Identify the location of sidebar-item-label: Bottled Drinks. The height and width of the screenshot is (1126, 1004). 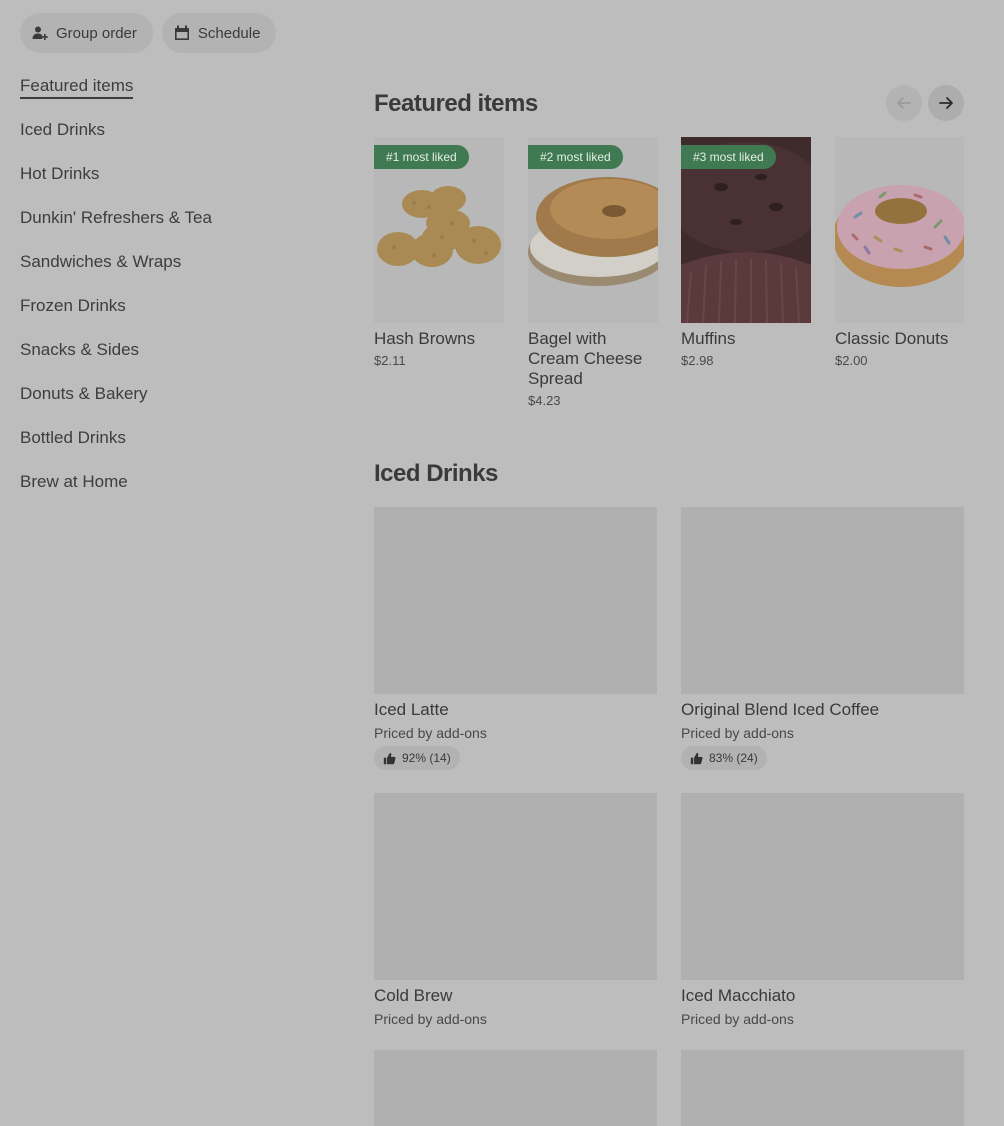
(73, 437).